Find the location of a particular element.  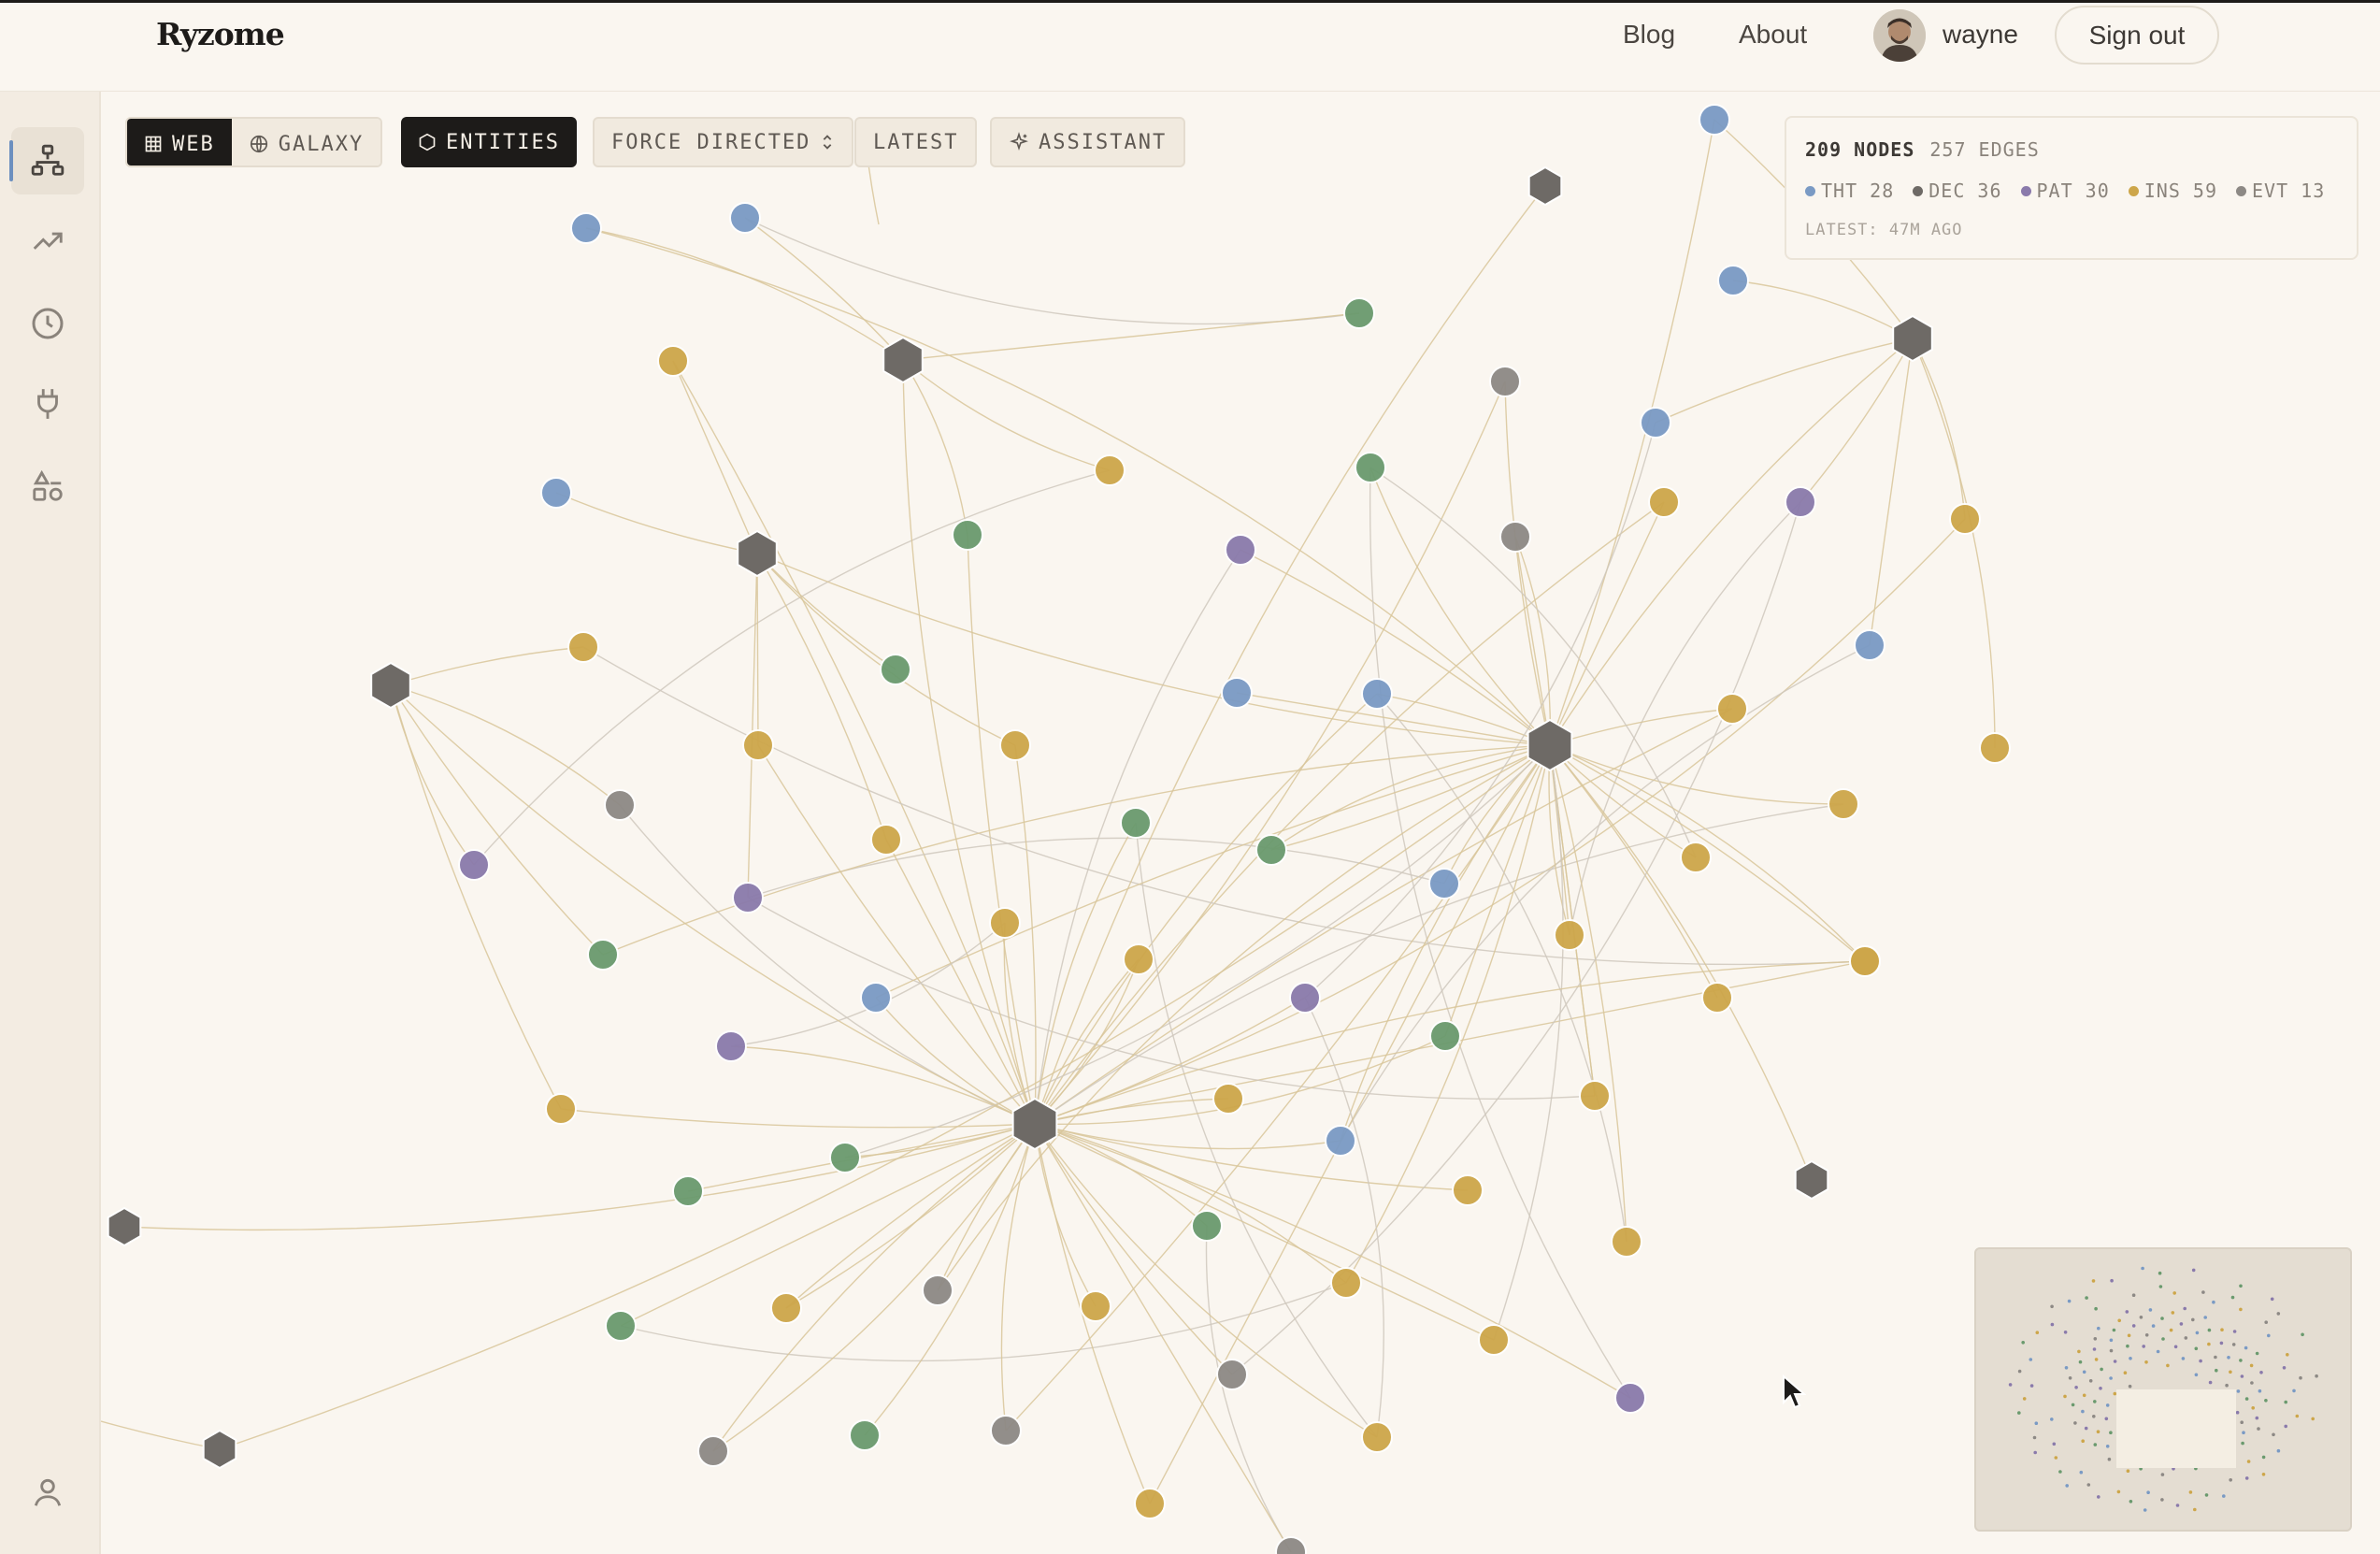

sidebar-item-history is located at coordinates (47, 323).